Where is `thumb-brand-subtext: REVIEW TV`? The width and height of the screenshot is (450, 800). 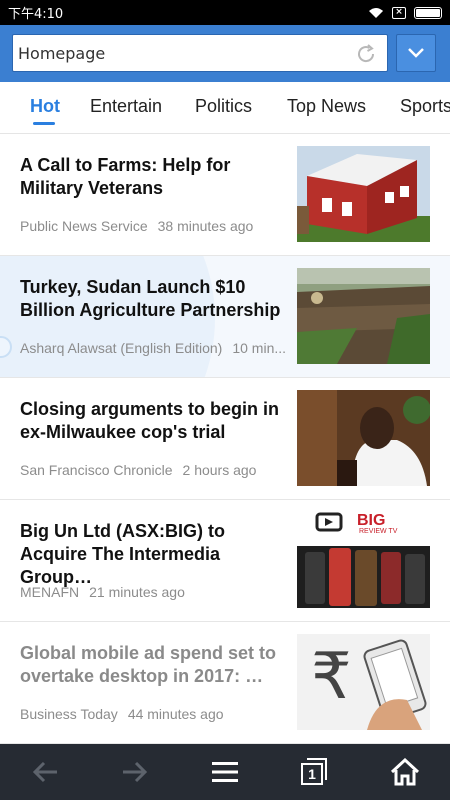 thumb-brand-subtext: REVIEW TV is located at coordinates (378, 531).